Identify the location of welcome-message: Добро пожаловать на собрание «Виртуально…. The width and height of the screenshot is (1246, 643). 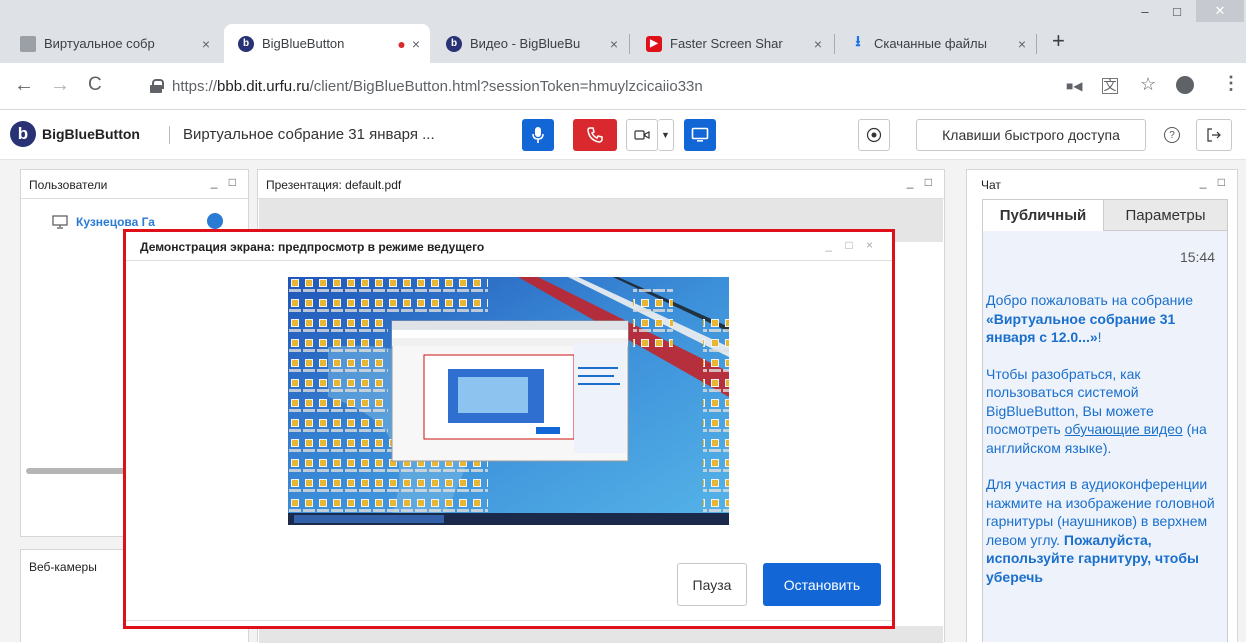
(1106, 438).